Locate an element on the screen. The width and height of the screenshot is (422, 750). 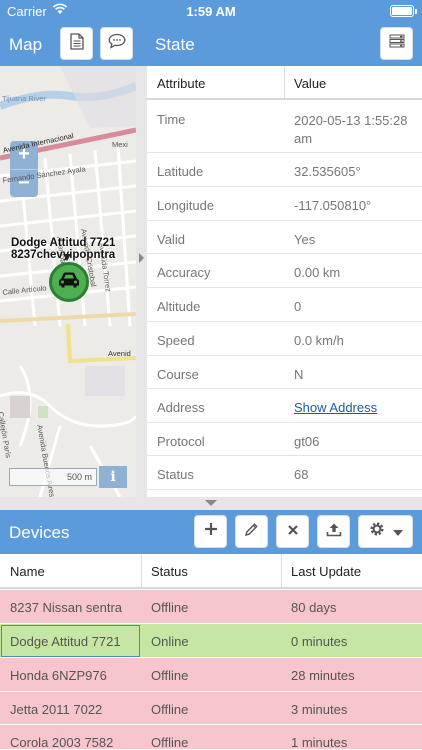
state-value: -117.050810° is located at coordinates (333, 205).